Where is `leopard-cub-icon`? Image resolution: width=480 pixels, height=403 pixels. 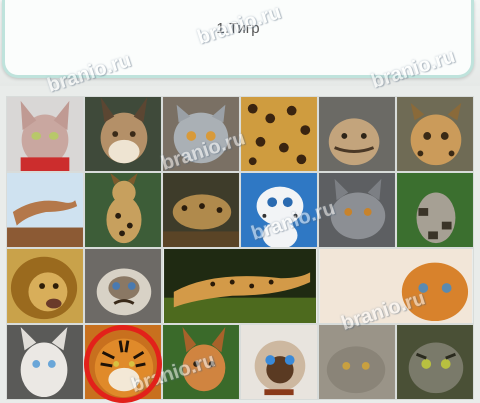
leopard-cub-icon is located at coordinates (201, 210).